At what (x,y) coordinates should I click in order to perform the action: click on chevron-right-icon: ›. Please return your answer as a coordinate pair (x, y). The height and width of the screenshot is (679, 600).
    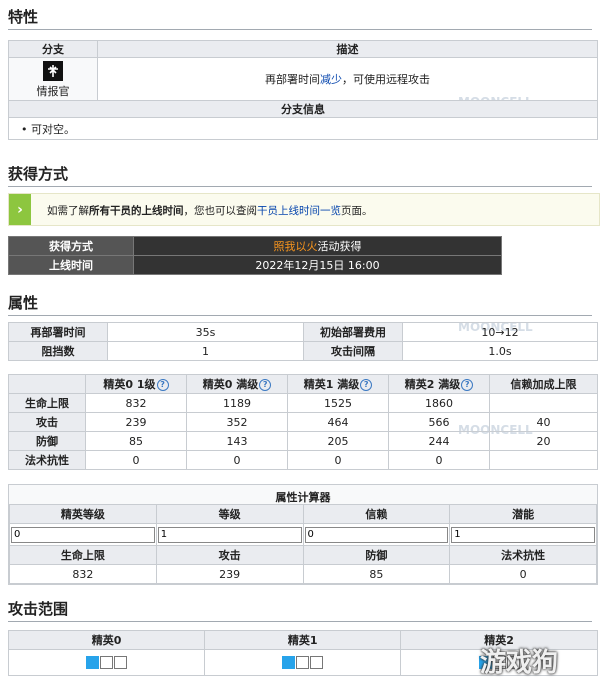
    Looking at the image, I should click on (20, 209).